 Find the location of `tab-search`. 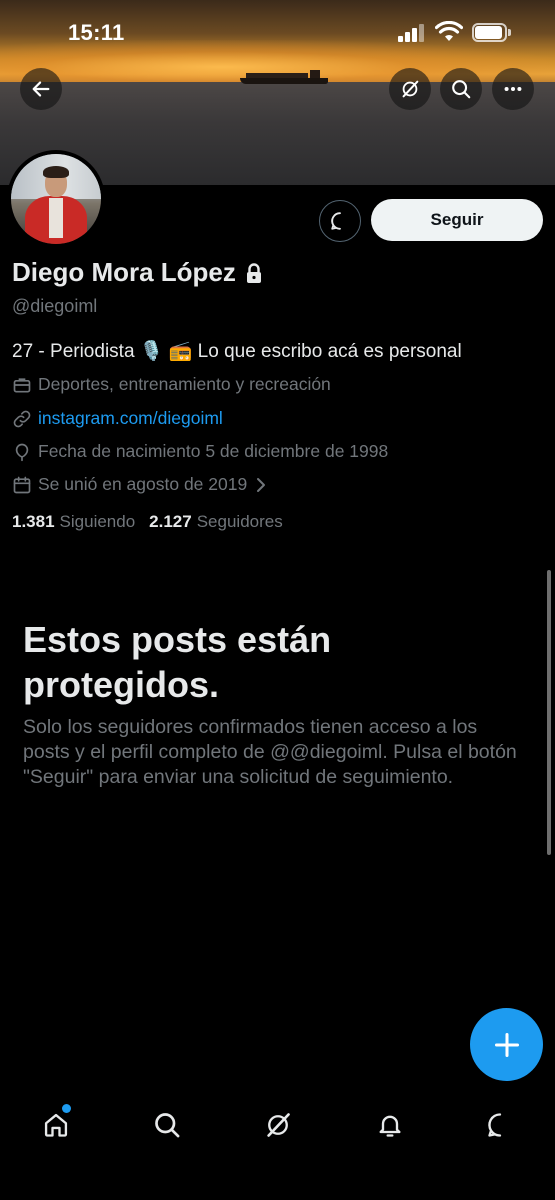

tab-search is located at coordinates (167, 1125).